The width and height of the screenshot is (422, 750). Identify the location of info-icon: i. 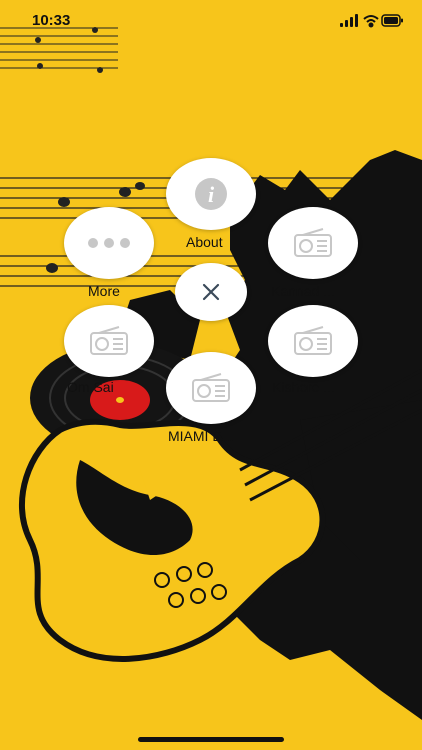
(211, 194).